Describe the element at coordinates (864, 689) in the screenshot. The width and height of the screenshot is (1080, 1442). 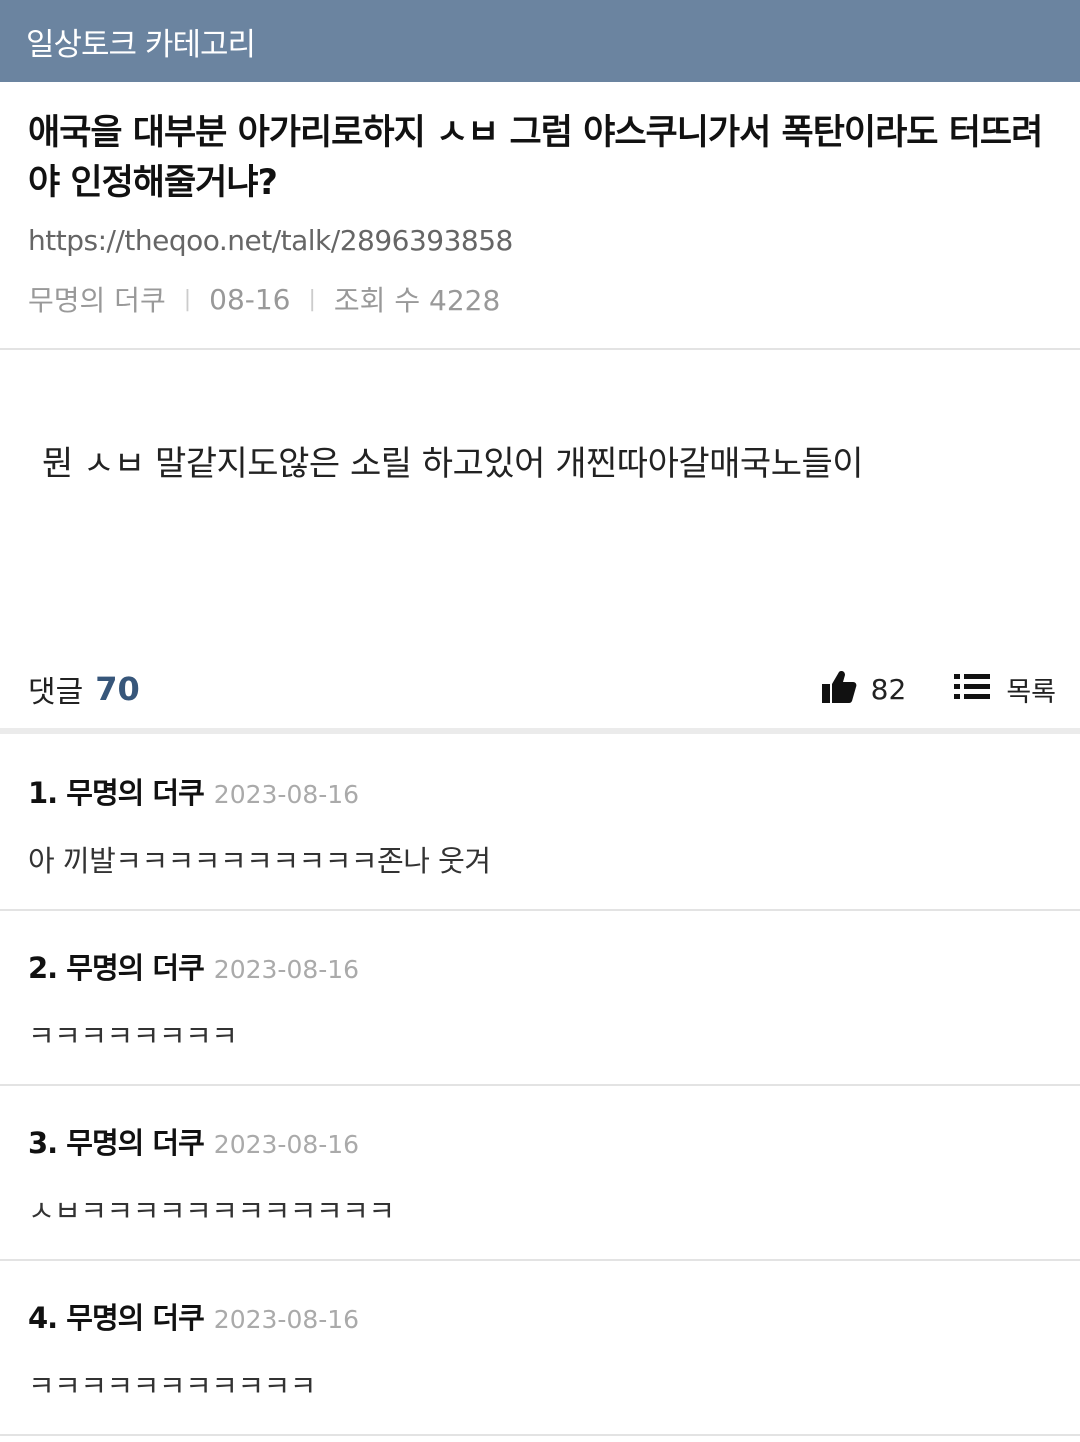
I see `like-button: 82` at that location.